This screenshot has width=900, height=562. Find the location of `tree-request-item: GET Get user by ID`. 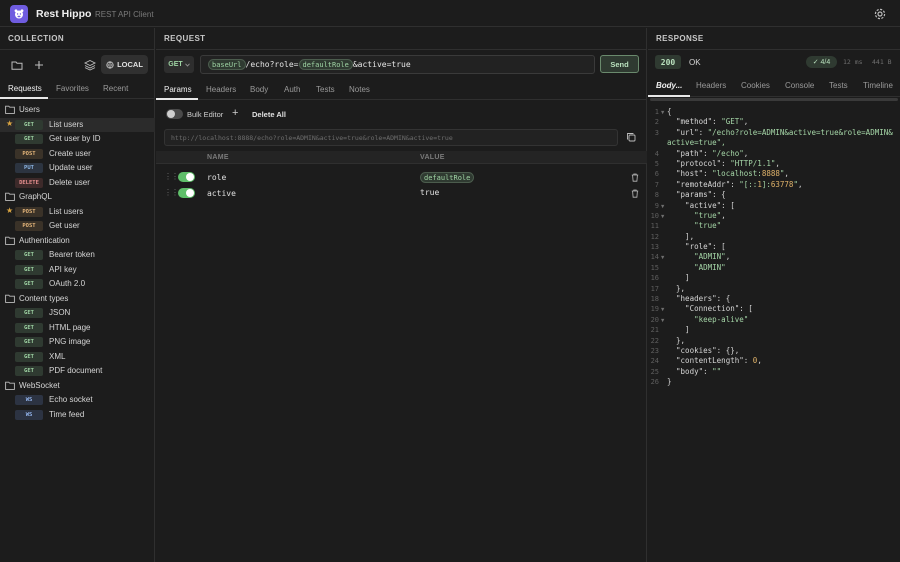

tree-request-item: GET Get user by ID is located at coordinates (77, 139).